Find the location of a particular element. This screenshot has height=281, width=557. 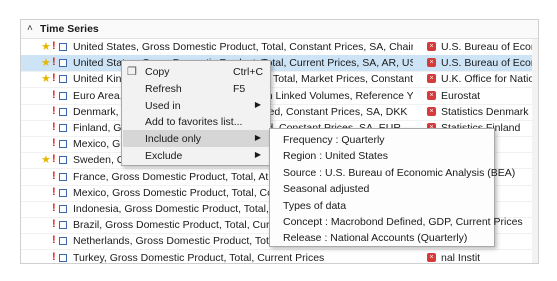

menu-item-used-in: Used in ▶ is located at coordinates (196, 105).